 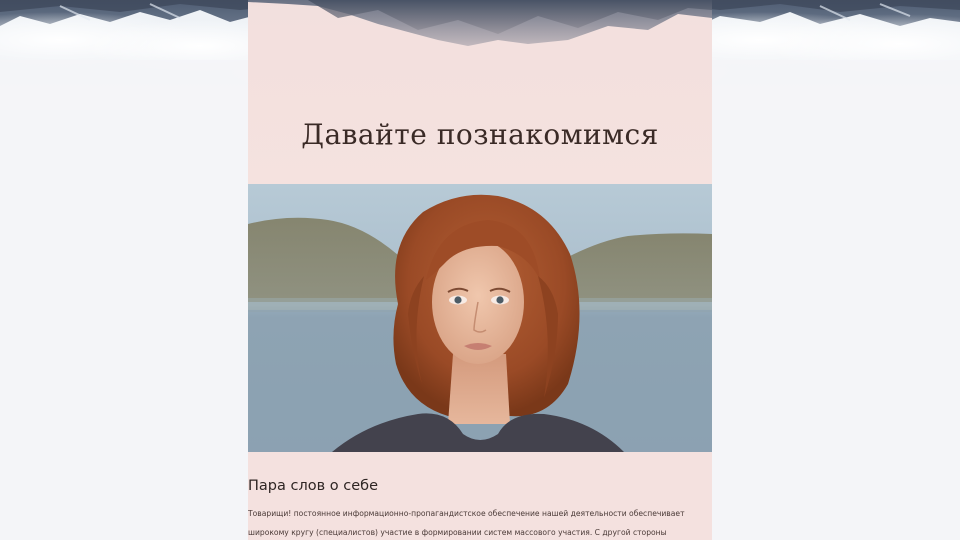 What do you see at coordinates (480, 134) in the screenshot?
I see `page-title: Давайте познакомимся` at bounding box center [480, 134].